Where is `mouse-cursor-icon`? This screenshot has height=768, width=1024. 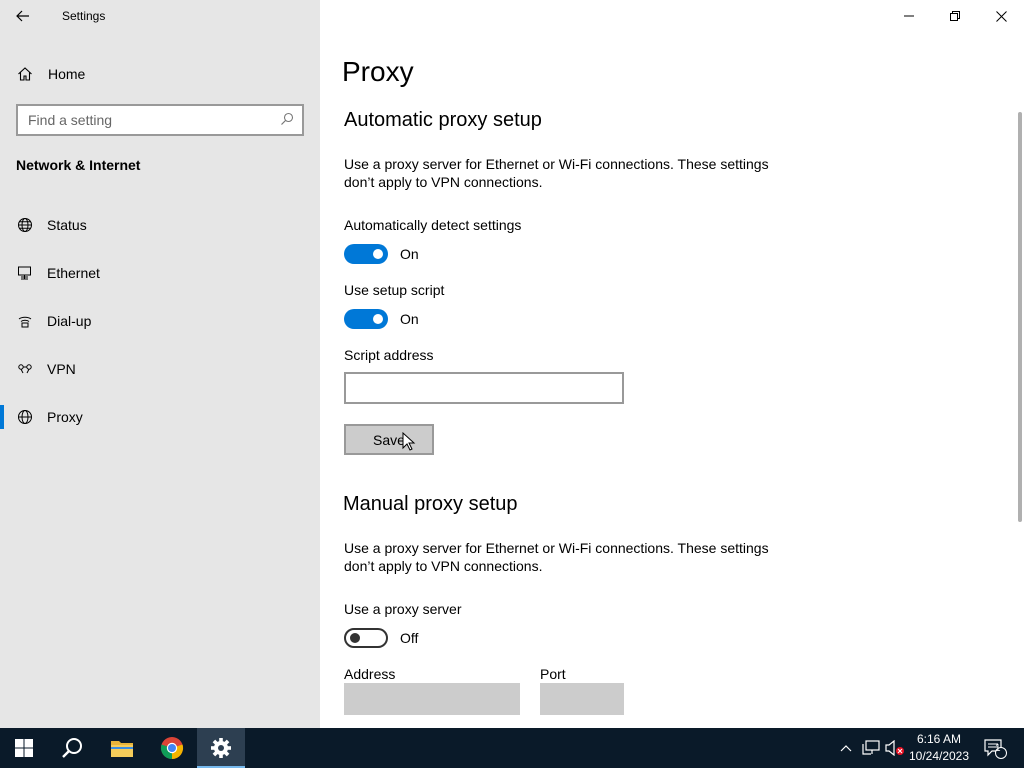 mouse-cursor-icon is located at coordinates (409, 441).